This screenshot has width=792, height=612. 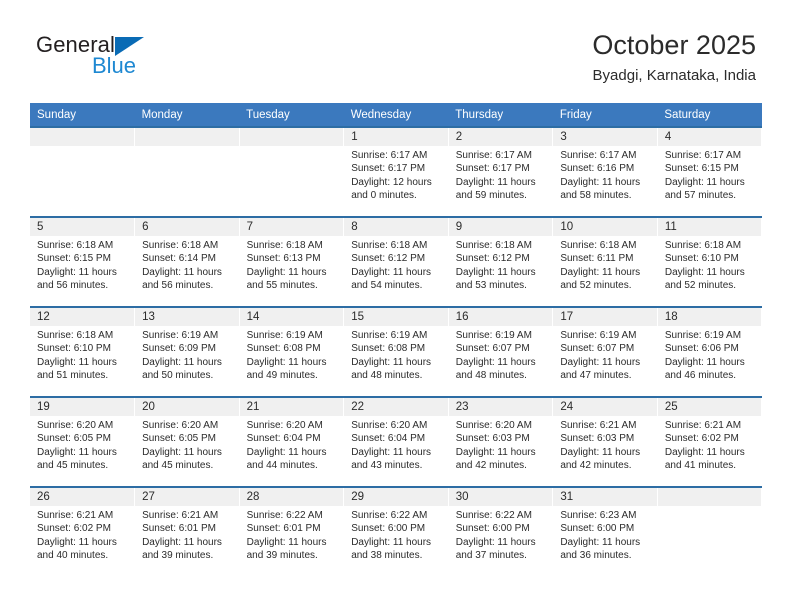 What do you see at coordinates (187, 172) in the screenshot?
I see `day-cell-inner` at bounding box center [187, 172].